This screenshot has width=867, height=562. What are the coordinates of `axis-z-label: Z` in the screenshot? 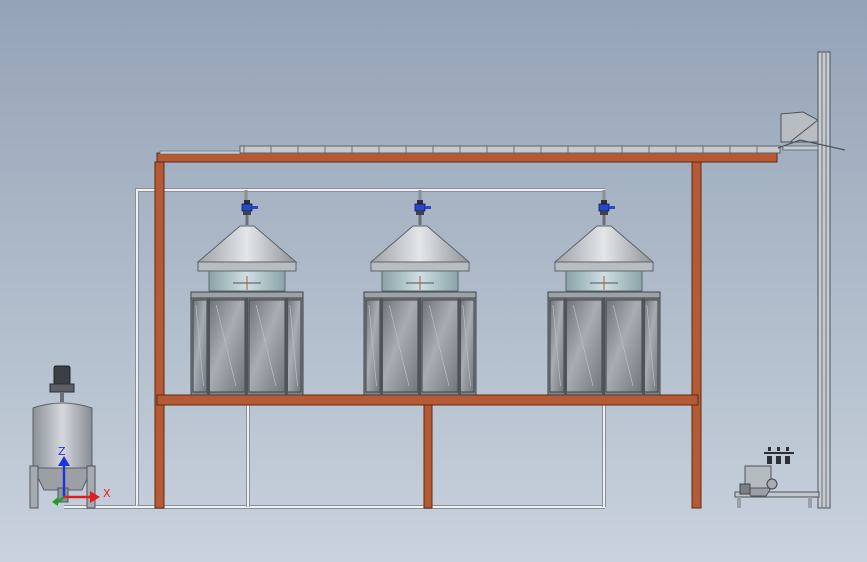 It's located at (62, 451).